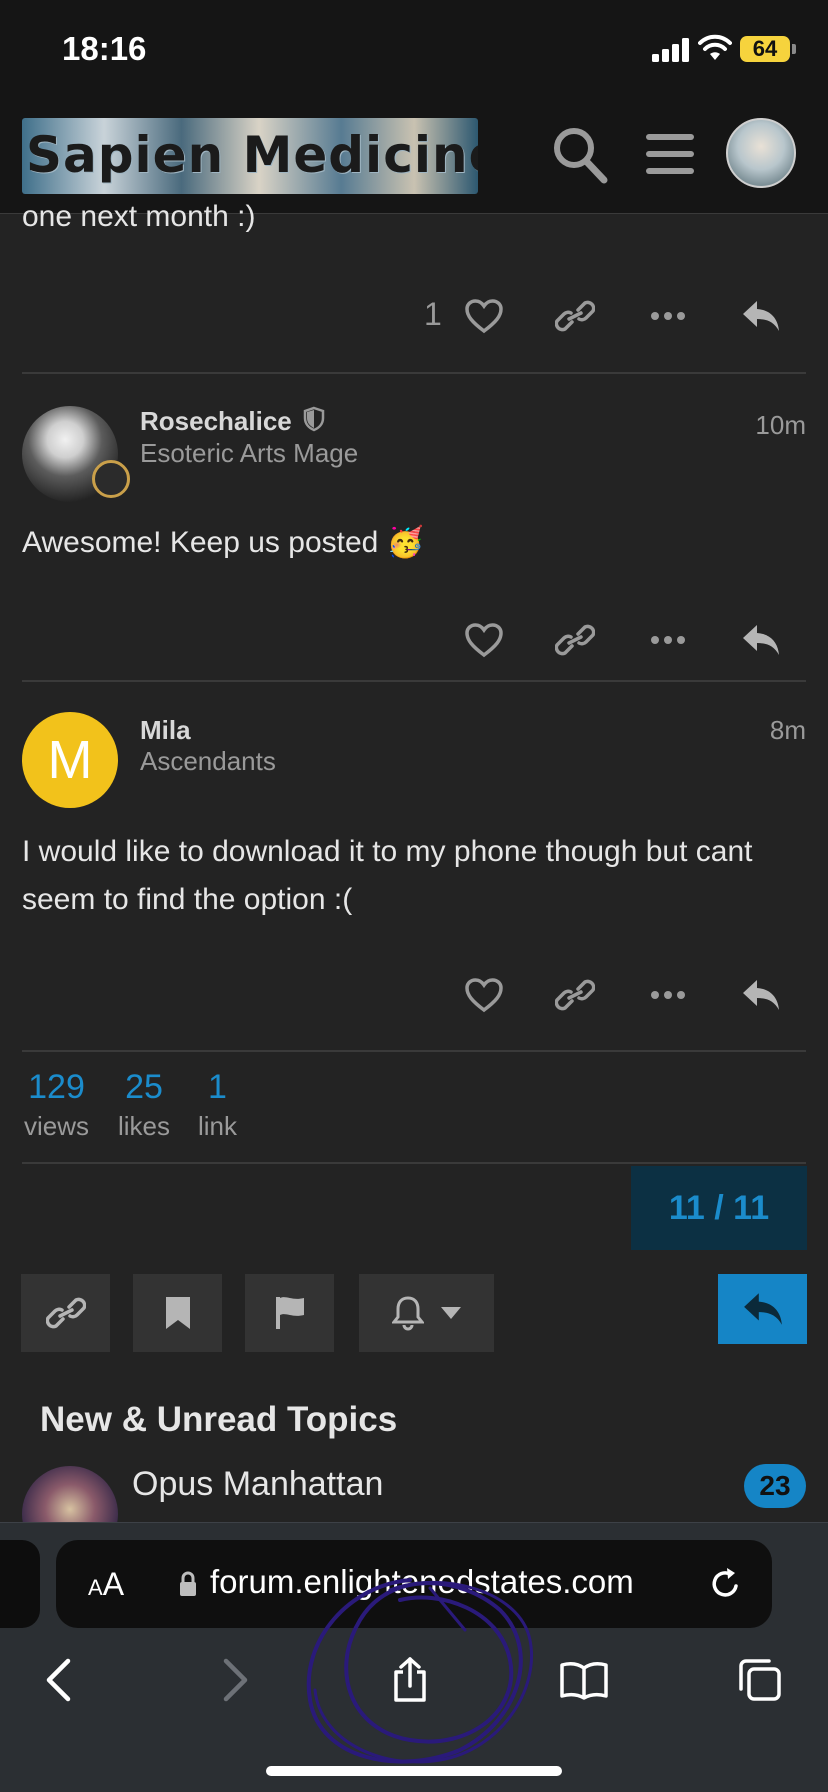 This screenshot has height=1792, width=828. What do you see at coordinates (780, 425) in the screenshot?
I see `post-time: 10m` at bounding box center [780, 425].